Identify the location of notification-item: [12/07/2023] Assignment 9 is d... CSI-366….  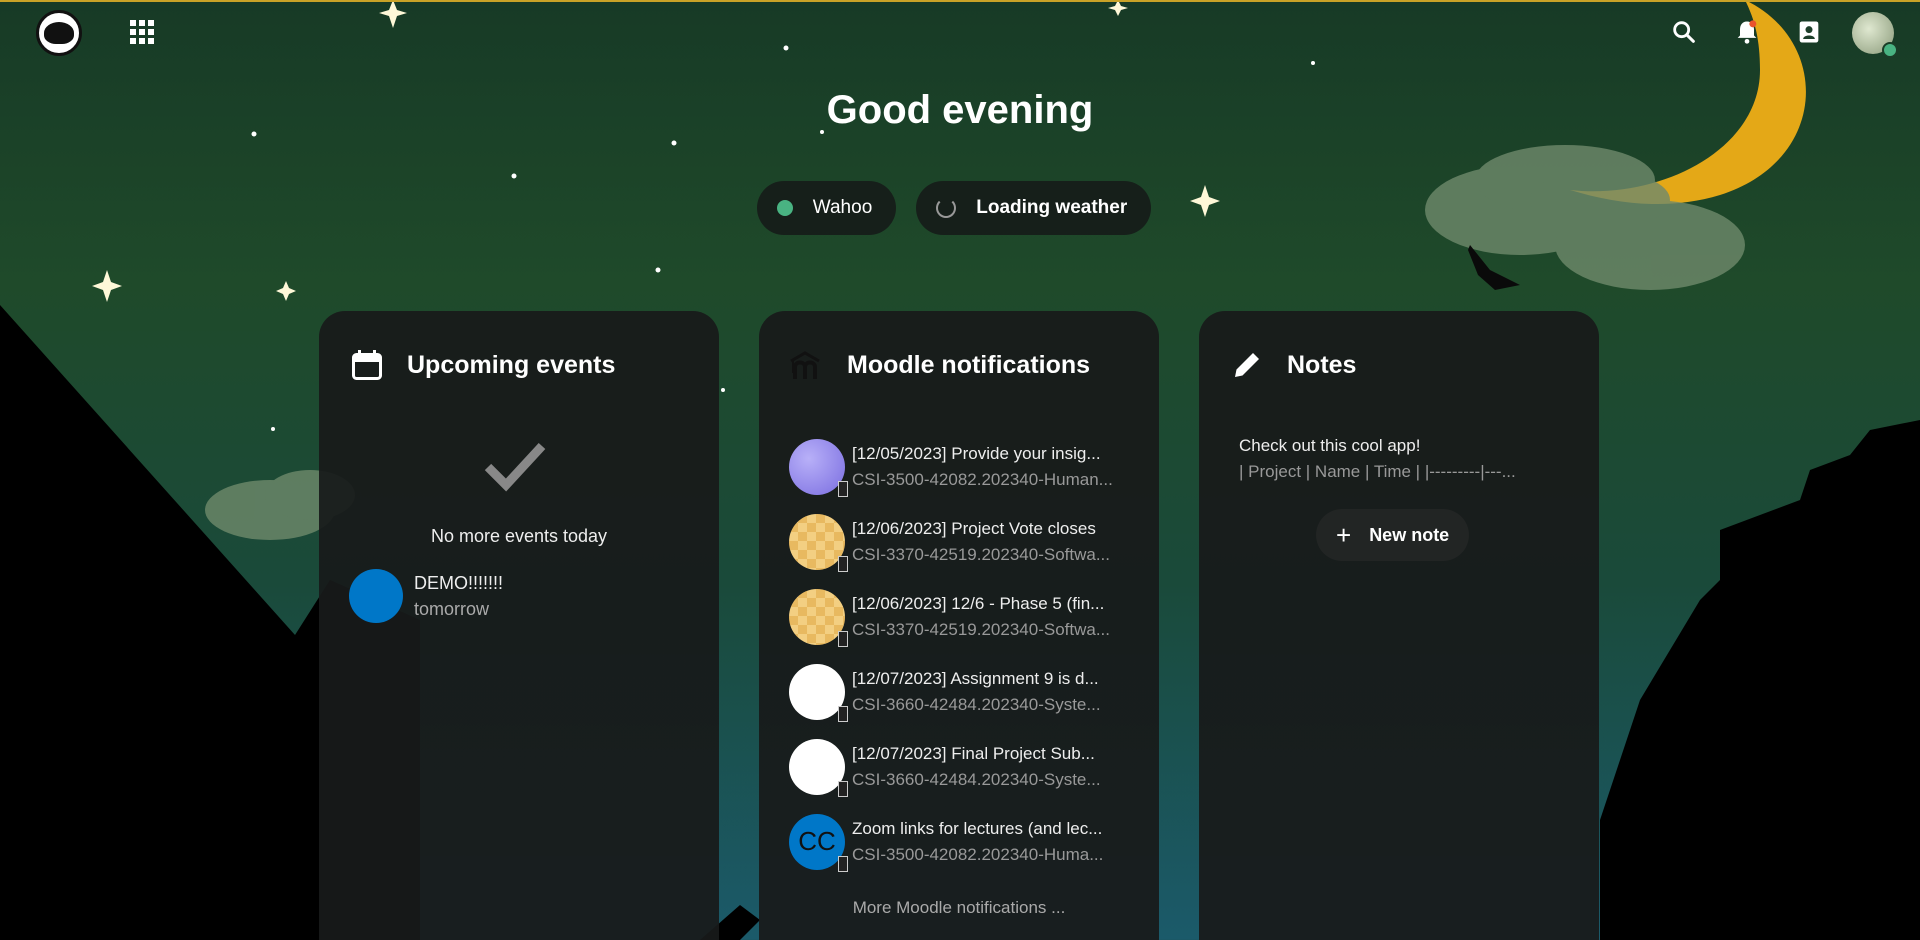
(967, 691).